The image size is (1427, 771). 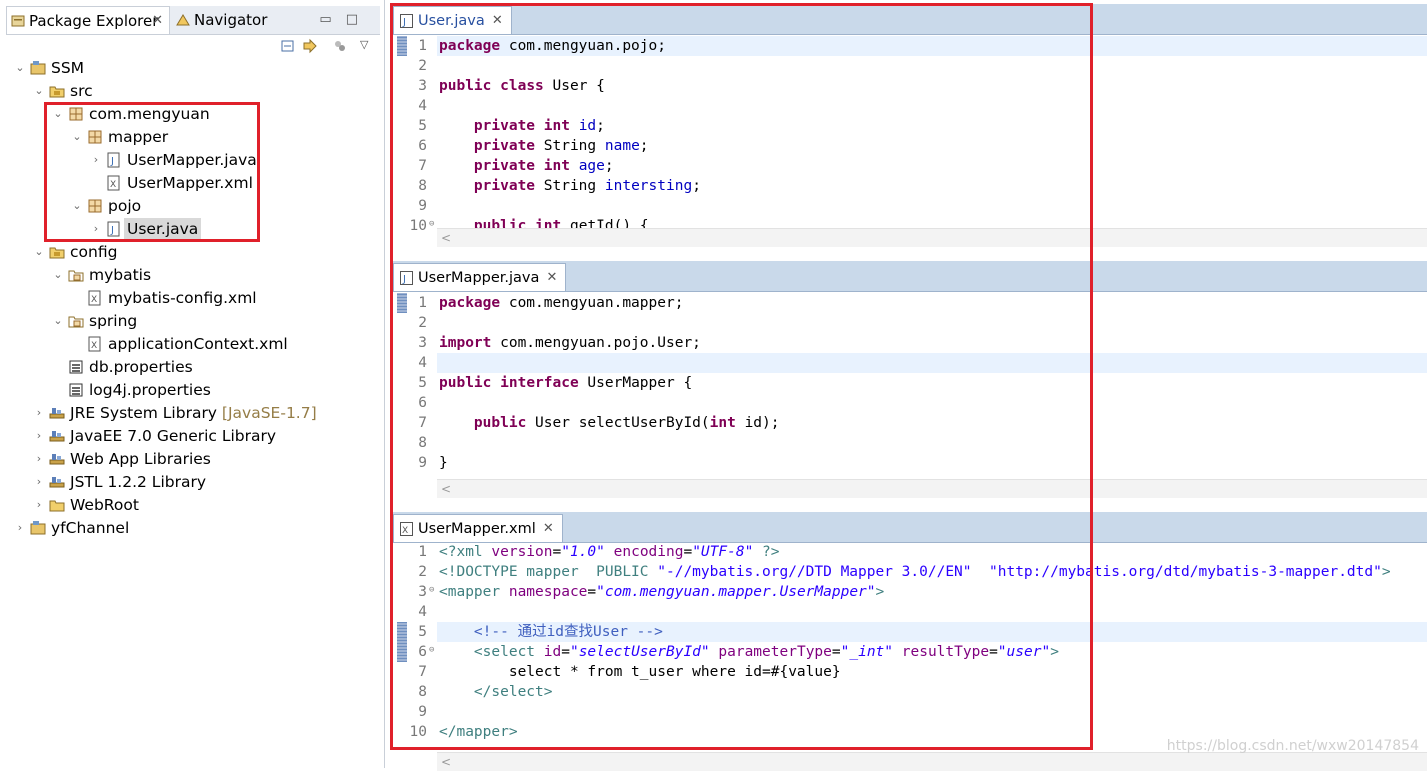 I want to click on tree-item: X UserMapper.xml, so click(x=190, y=183).